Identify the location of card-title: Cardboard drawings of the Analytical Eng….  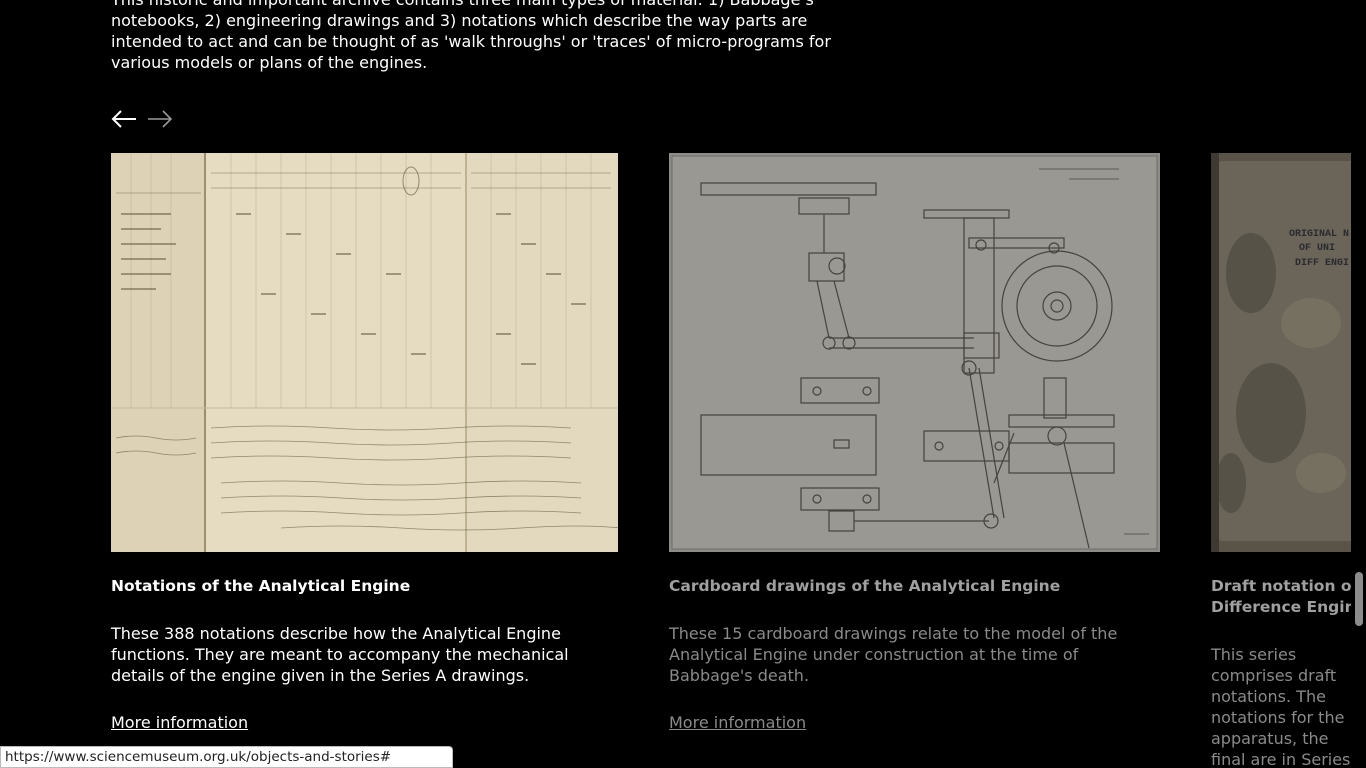
(914, 586).